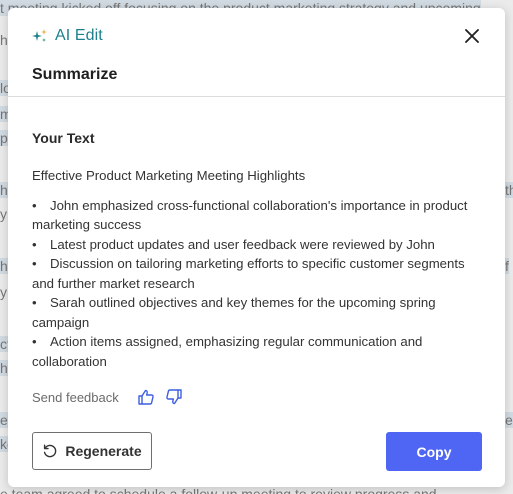 The height and width of the screenshot is (494, 513). What do you see at coordinates (63, 138) in the screenshot?
I see `your-text-label: Your Text` at bounding box center [63, 138].